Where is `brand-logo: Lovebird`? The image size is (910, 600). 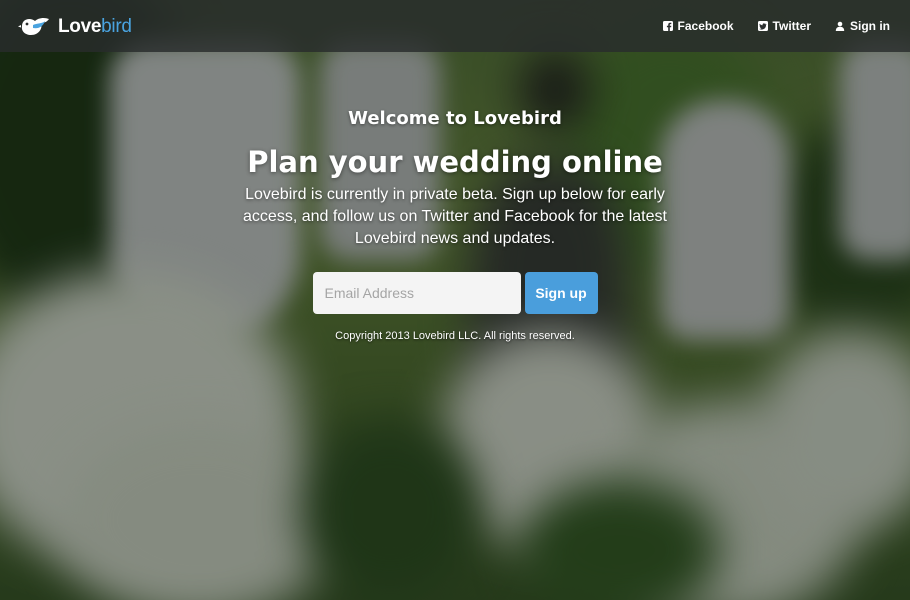
brand-logo: Lovebird is located at coordinates (75, 26).